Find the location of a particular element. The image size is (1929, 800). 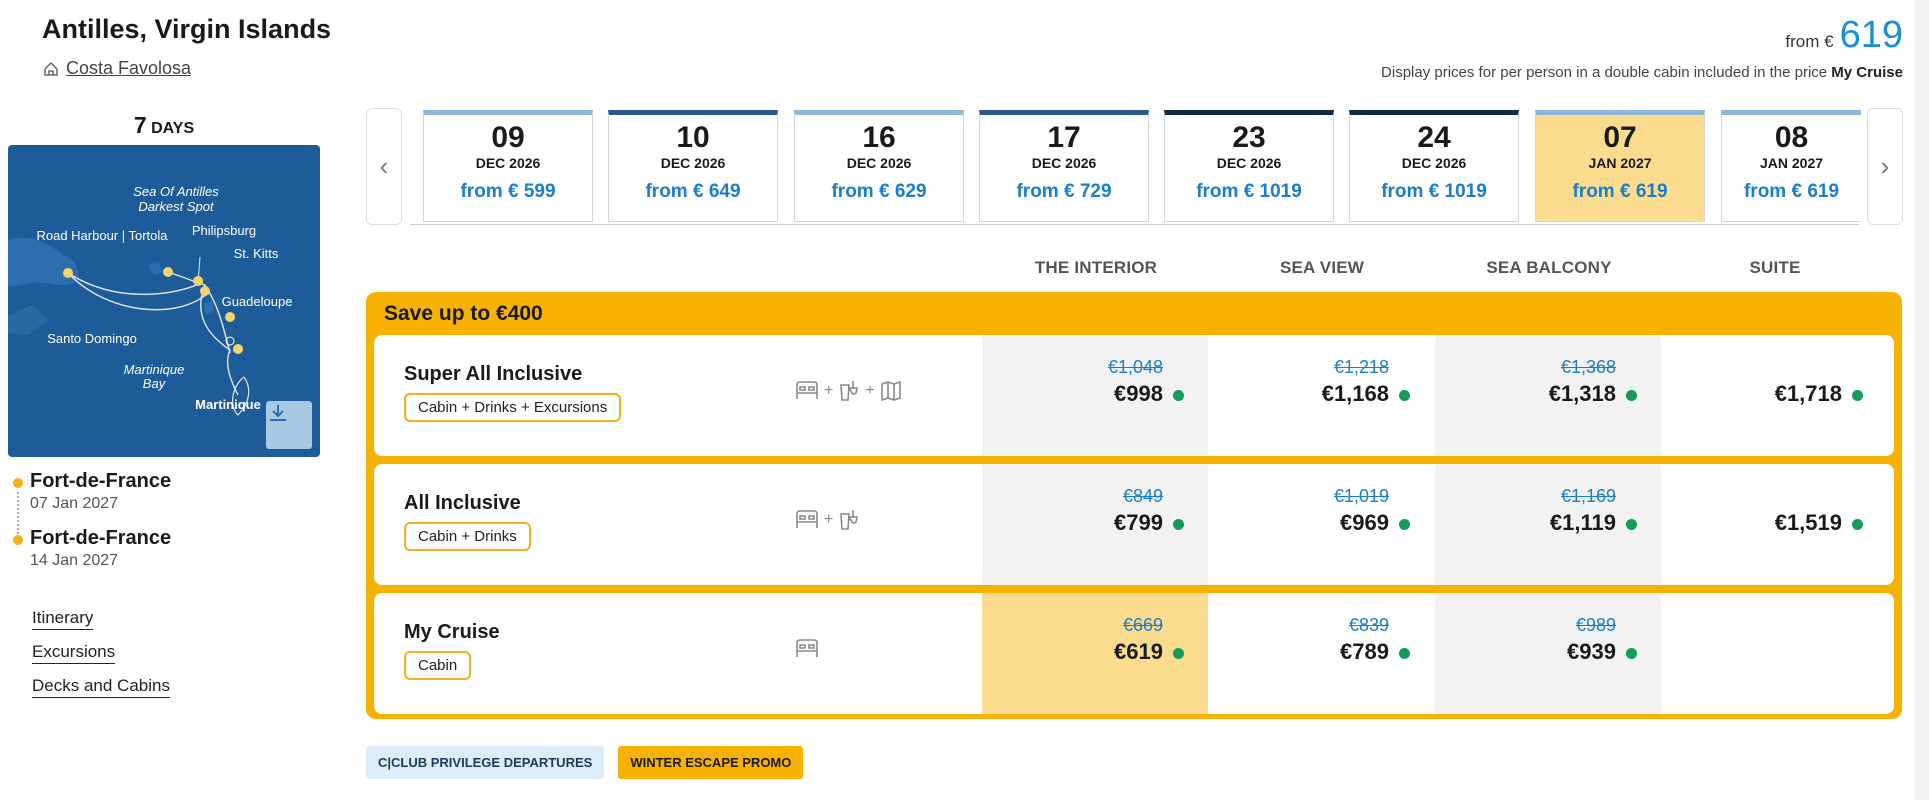

excursions-link: Excursions is located at coordinates (74, 653).